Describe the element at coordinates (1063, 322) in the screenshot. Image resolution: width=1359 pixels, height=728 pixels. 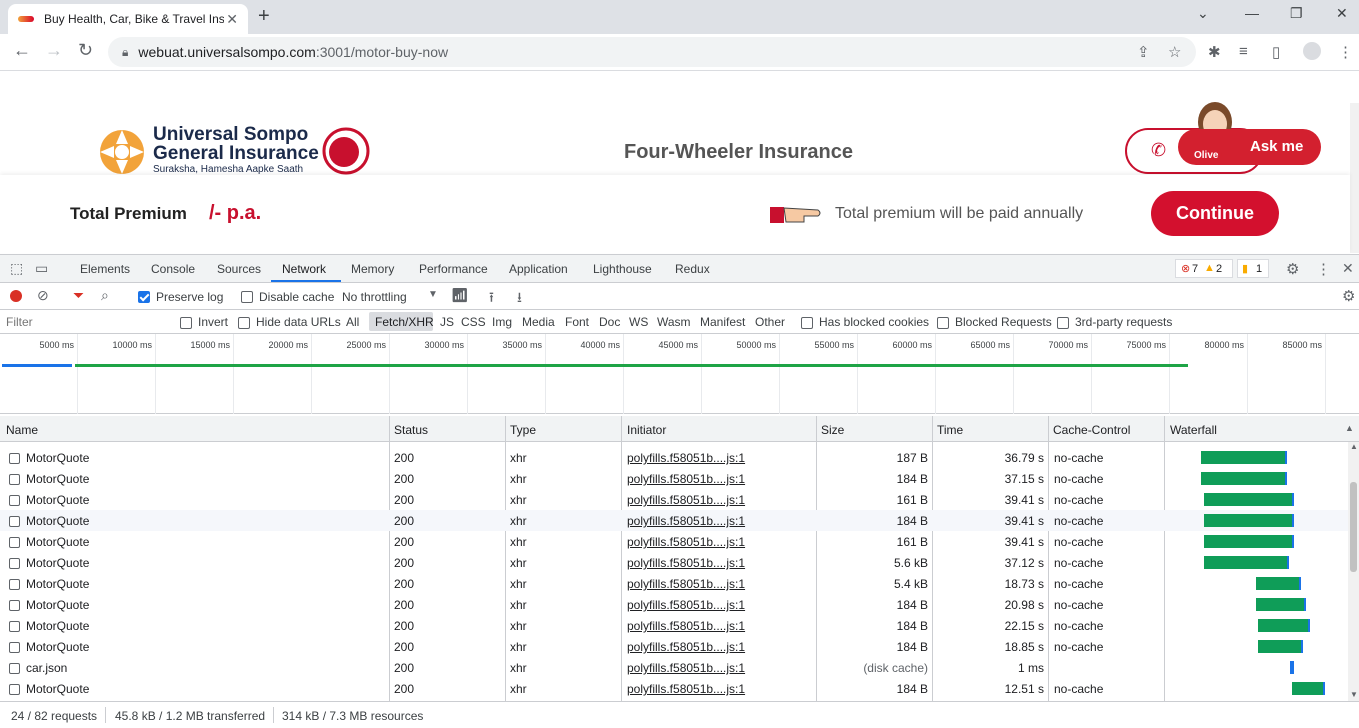
I see `third-party-checkbox` at that location.